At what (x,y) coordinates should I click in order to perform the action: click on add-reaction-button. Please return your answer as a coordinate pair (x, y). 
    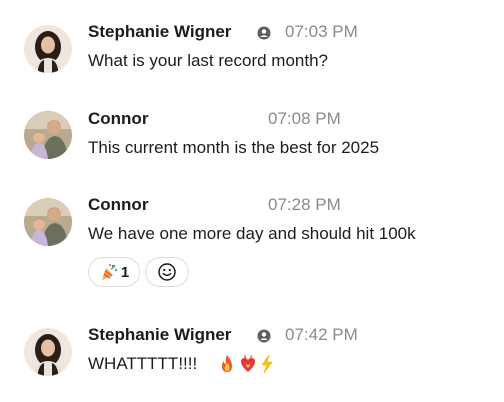
    Looking at the image, I should click on (167, 272).